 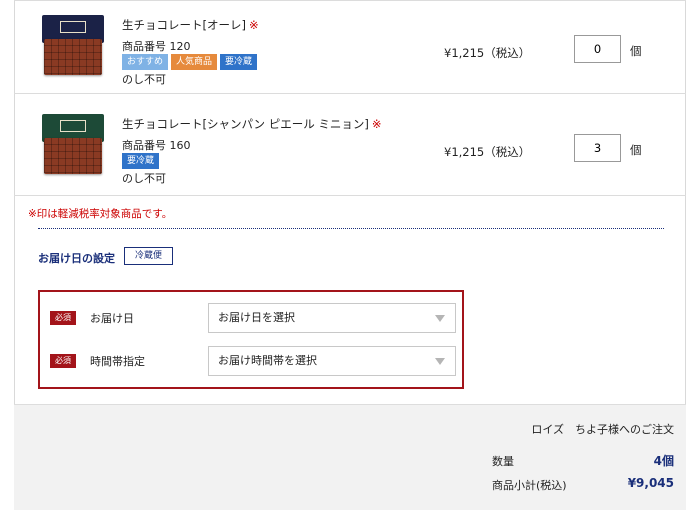 I want to click on delivery-time-label: 時間帯指定, so click(x=117, y=361).